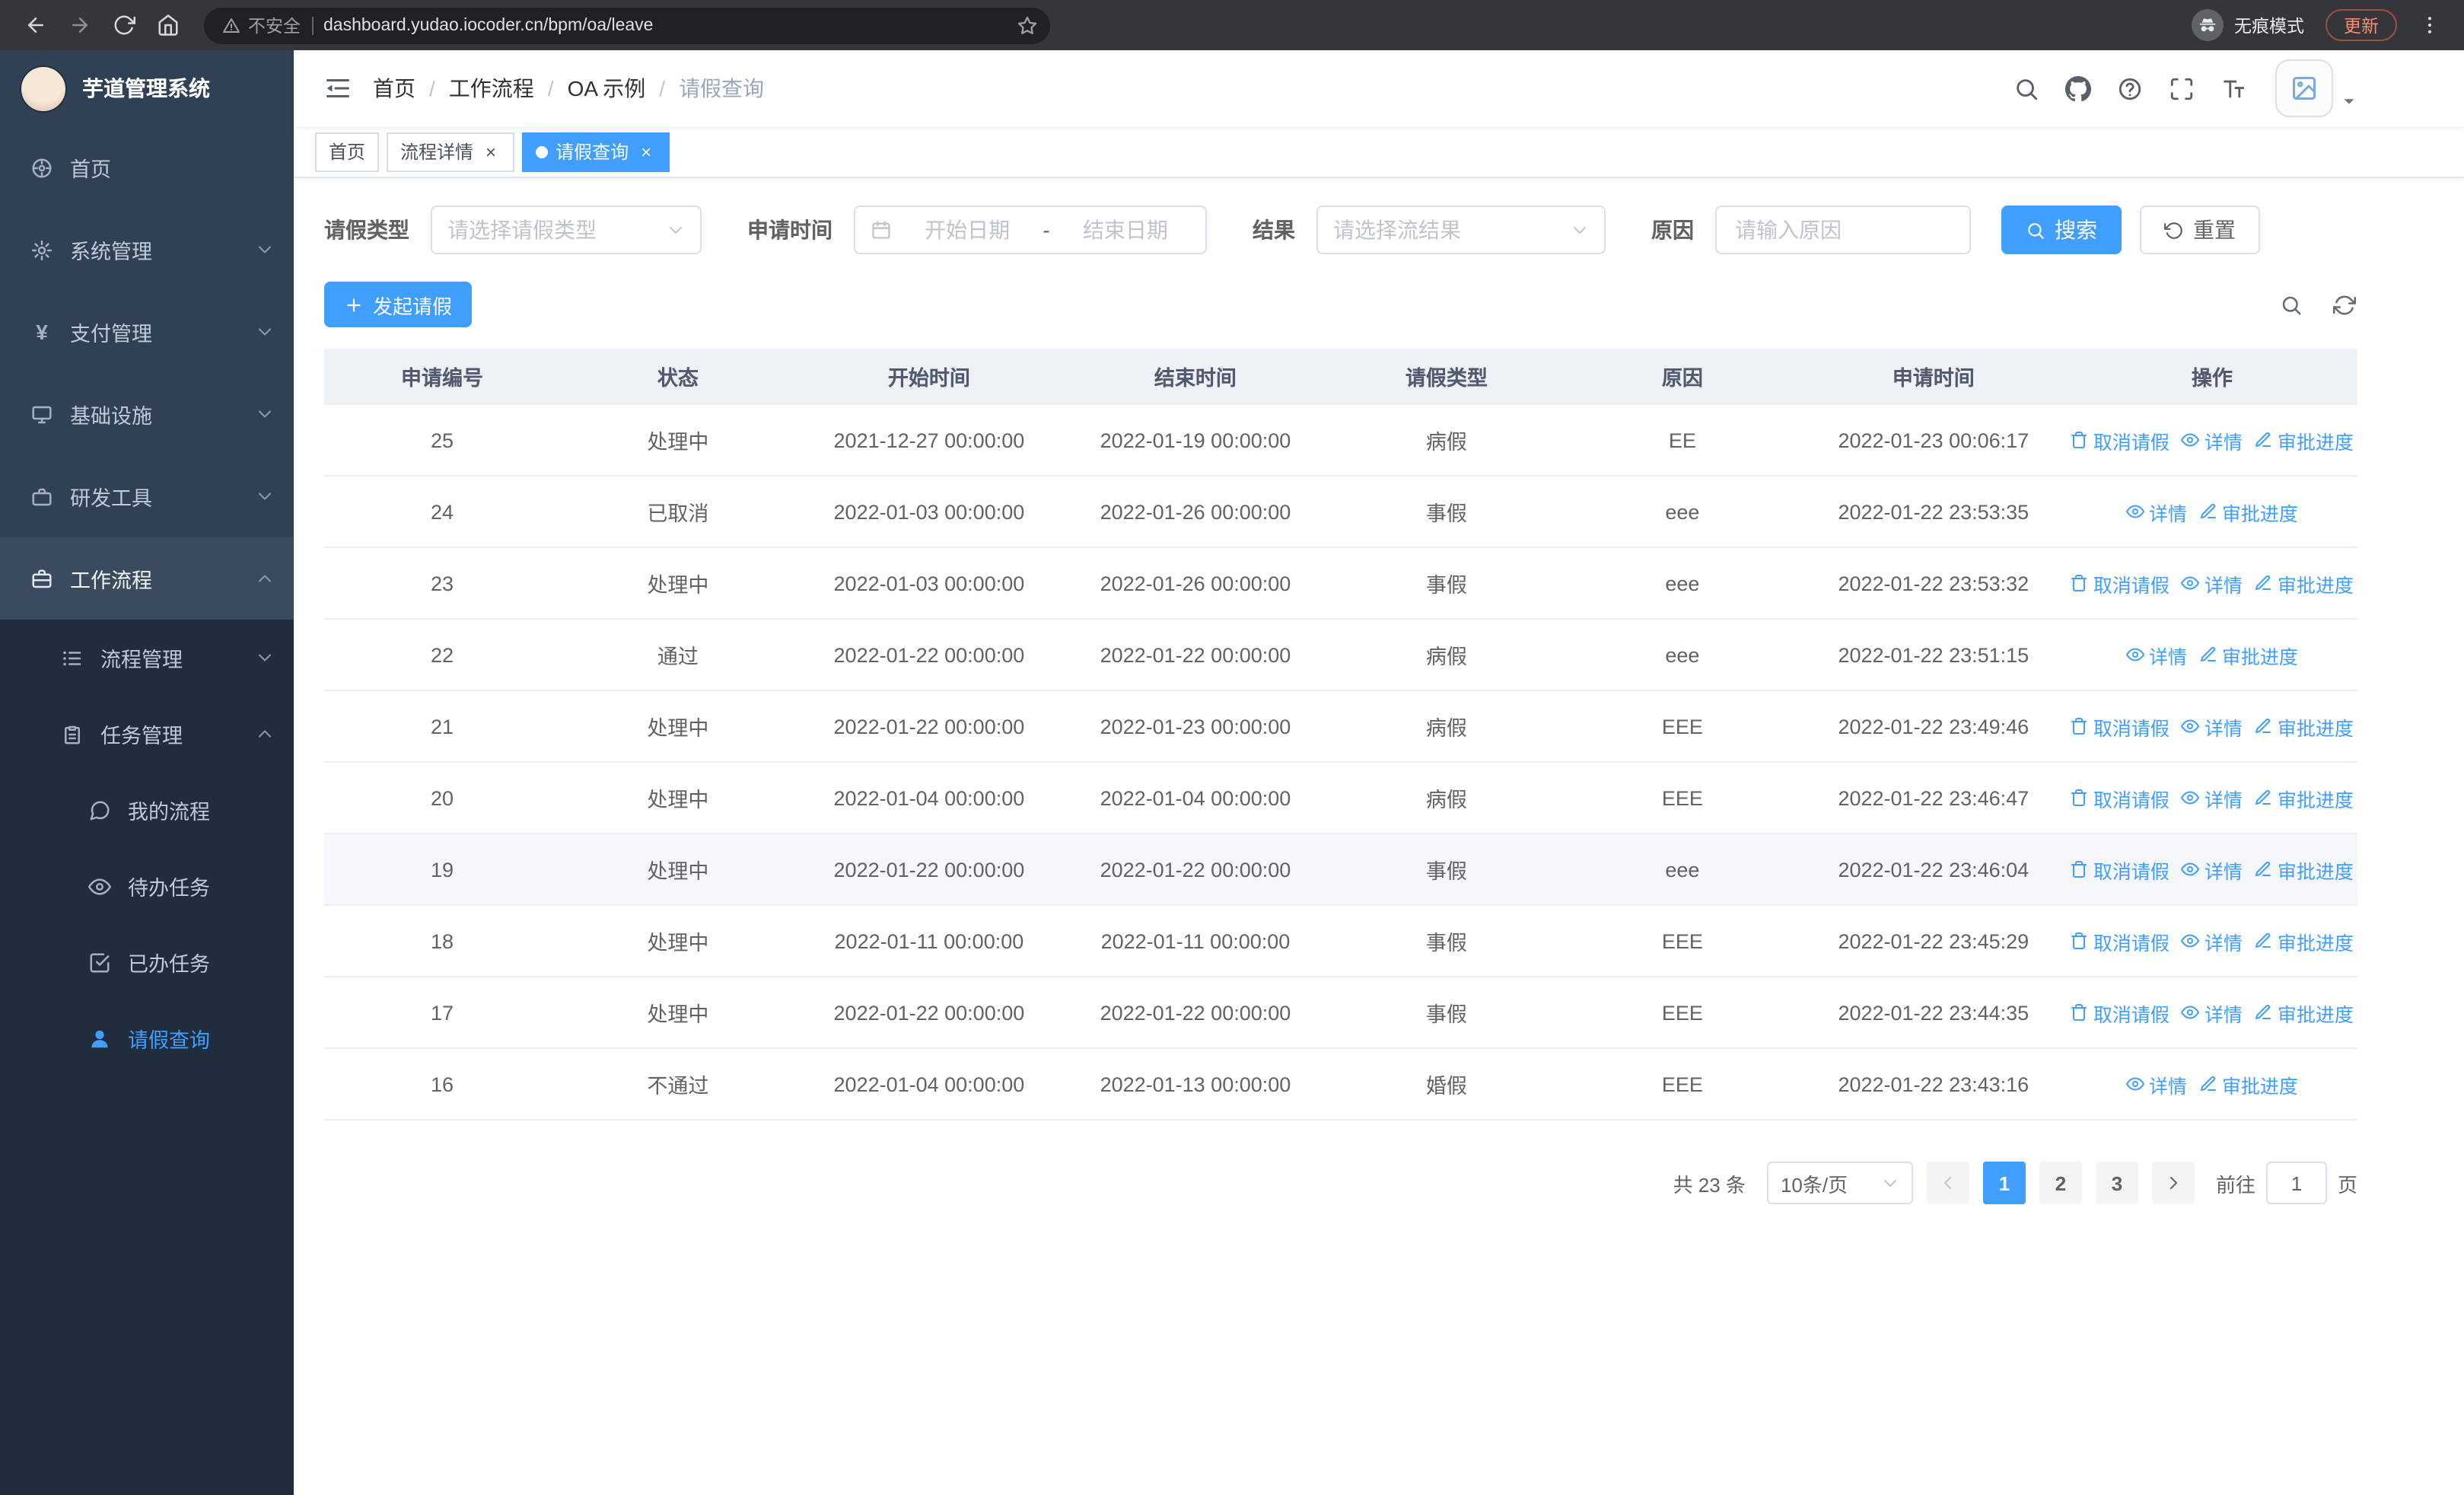 The height and width of the screenshot is (1495, 2464). What do you see at coordinates (1843, 230) in the screenshot?
I see `reason-input` at bounding box center [1843, 230].